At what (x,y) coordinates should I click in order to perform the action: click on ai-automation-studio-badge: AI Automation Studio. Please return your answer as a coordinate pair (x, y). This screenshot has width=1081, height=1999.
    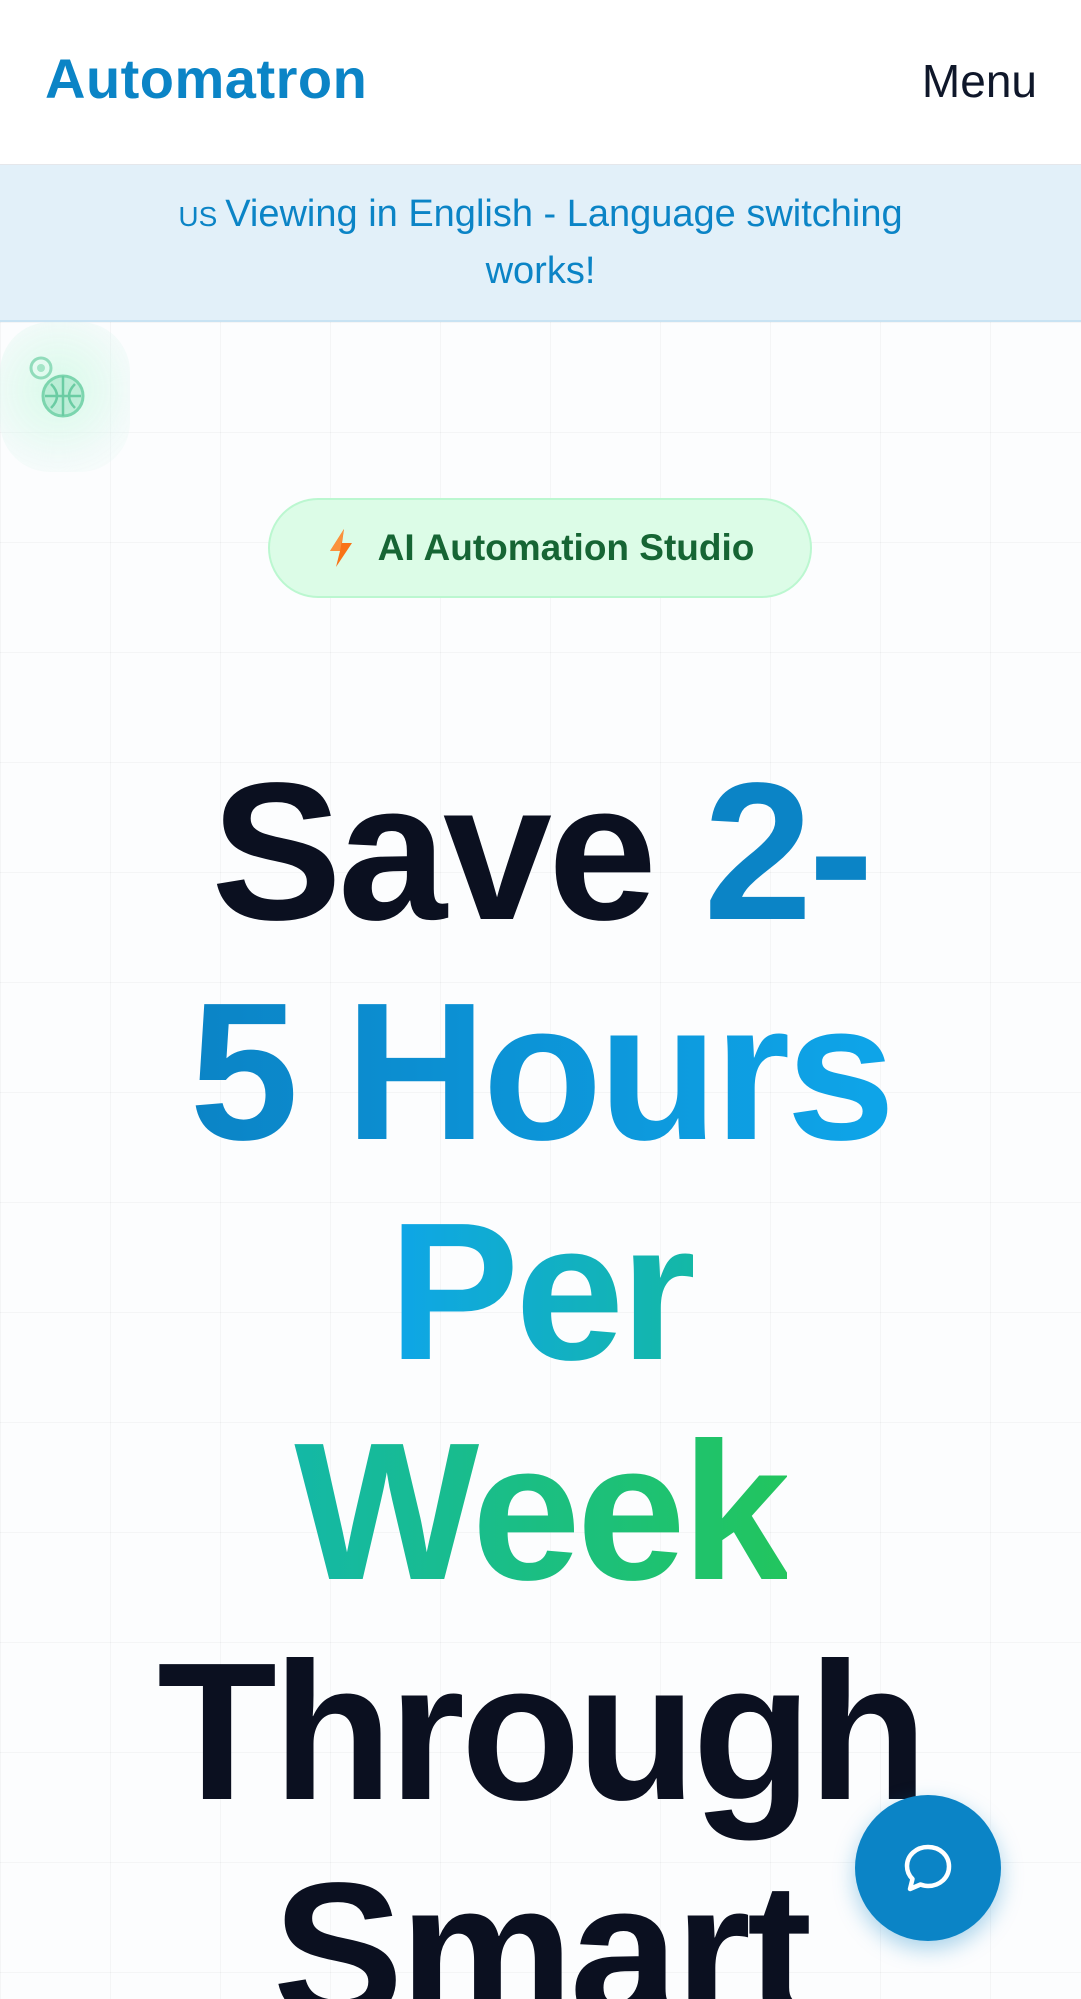
    Looking at the image, I should click on (540, 548).